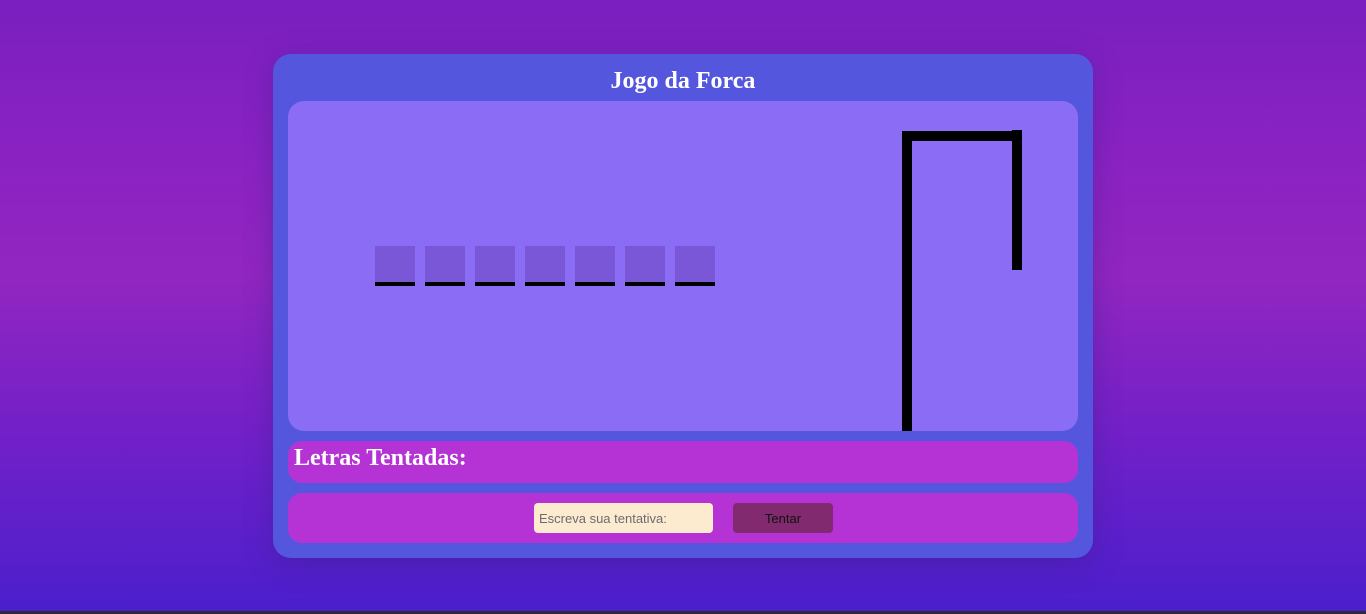 This screenshot has height=614, width=1366. I want to click on try-button: Tentar, so click(783, 518).